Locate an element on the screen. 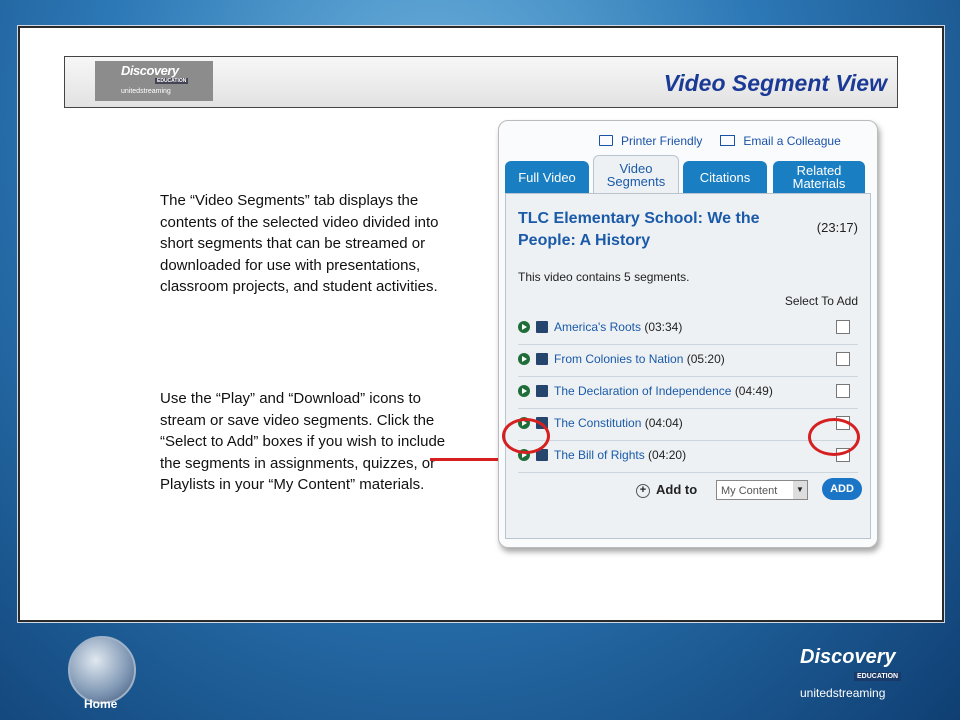 The width and height of the screenshot is (960, 720). printer-friendly-link: Printer Friendly is located at coordinates (661, 141).